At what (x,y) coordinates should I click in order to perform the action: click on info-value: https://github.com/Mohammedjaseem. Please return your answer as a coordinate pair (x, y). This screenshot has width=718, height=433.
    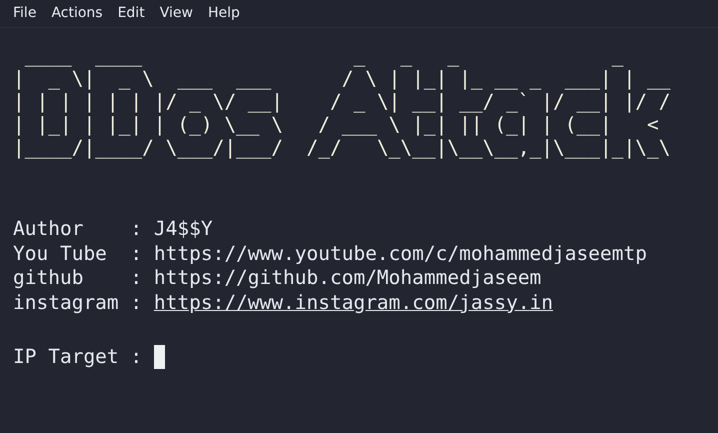
    Looking at the image, I should click on (348, 278).